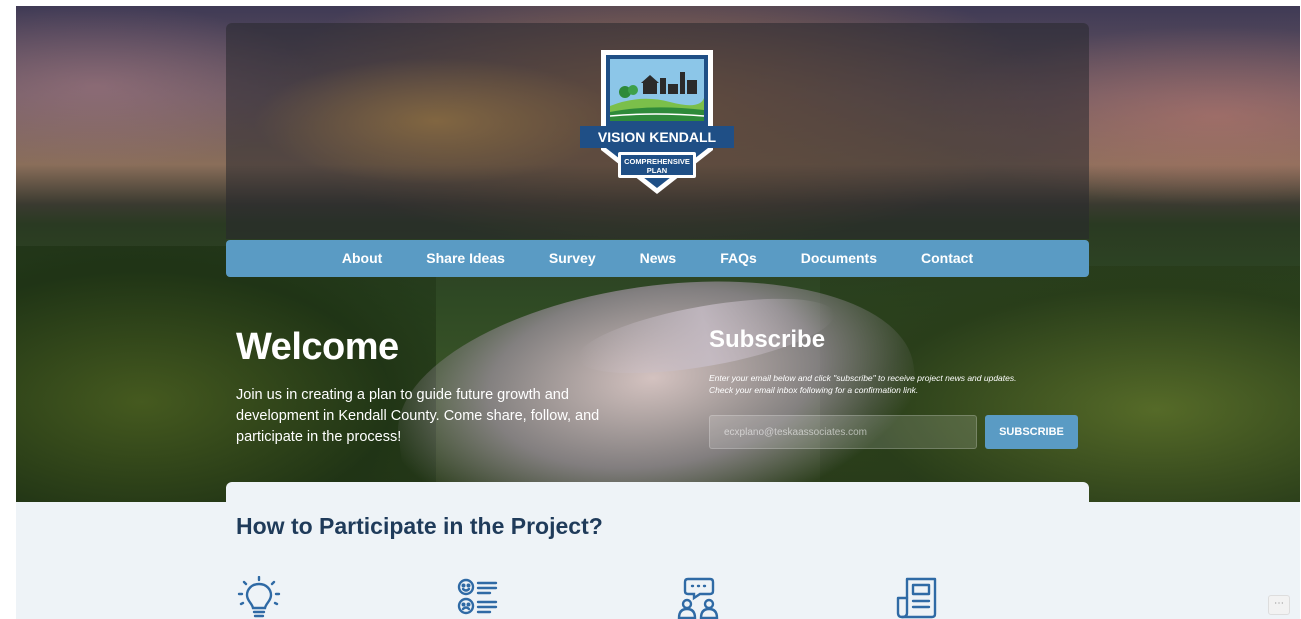  I want to click on survey-faces-icon, so click(479, 597).